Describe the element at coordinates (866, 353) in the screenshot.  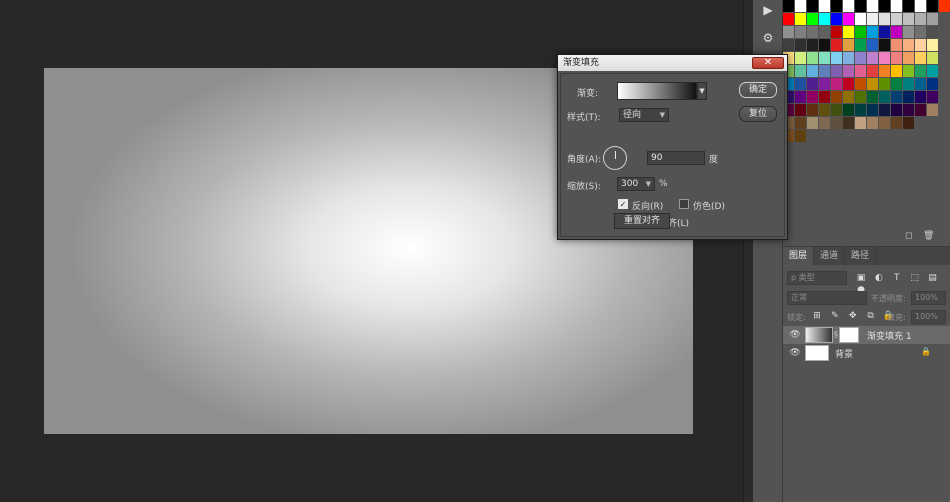
I see `layer-row-background: 👁 背景 🔒` at that location.